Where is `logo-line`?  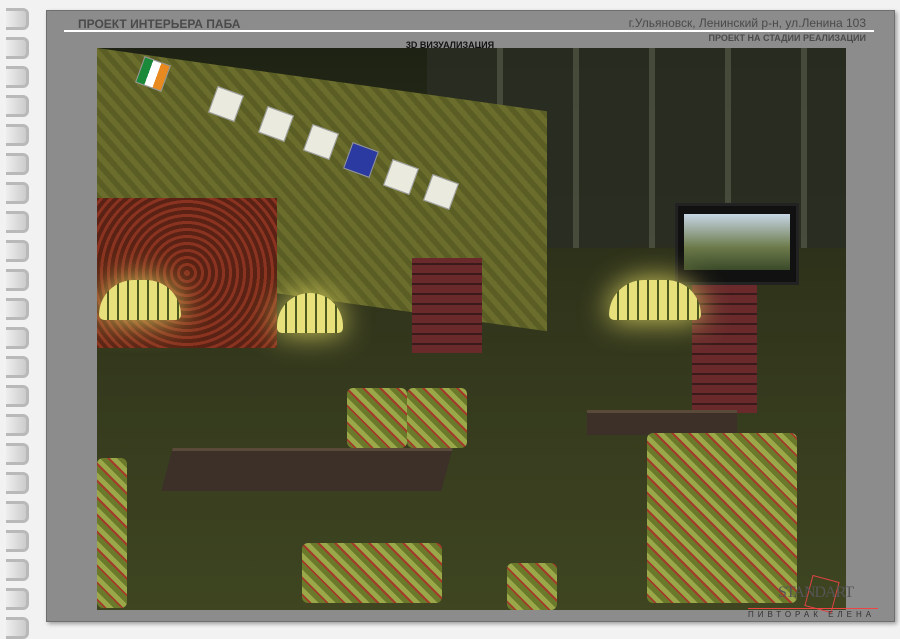
logo-line is located at coordinates (813, 608).